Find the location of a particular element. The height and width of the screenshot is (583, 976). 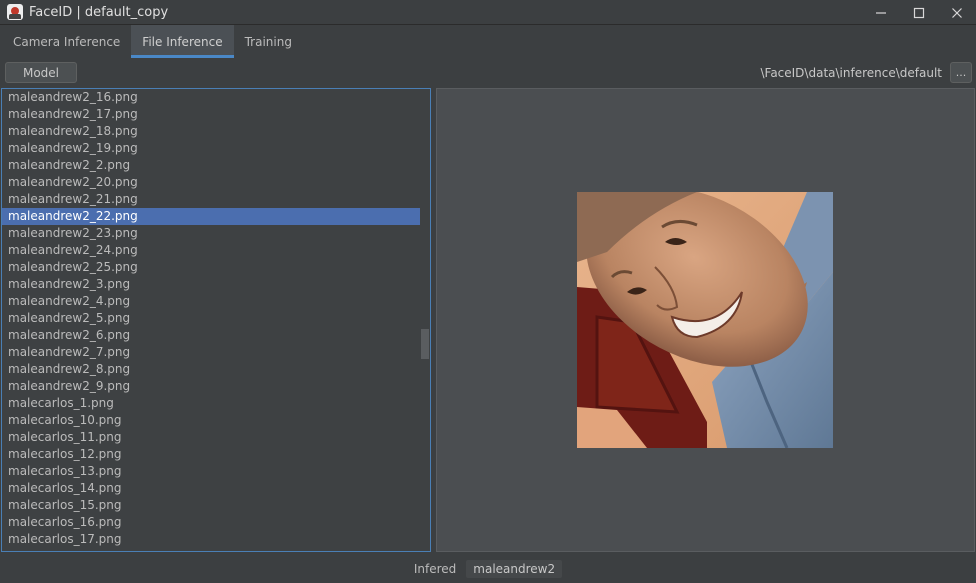

list-item: malecarlos_10.png is located at coordinates (211, 420).